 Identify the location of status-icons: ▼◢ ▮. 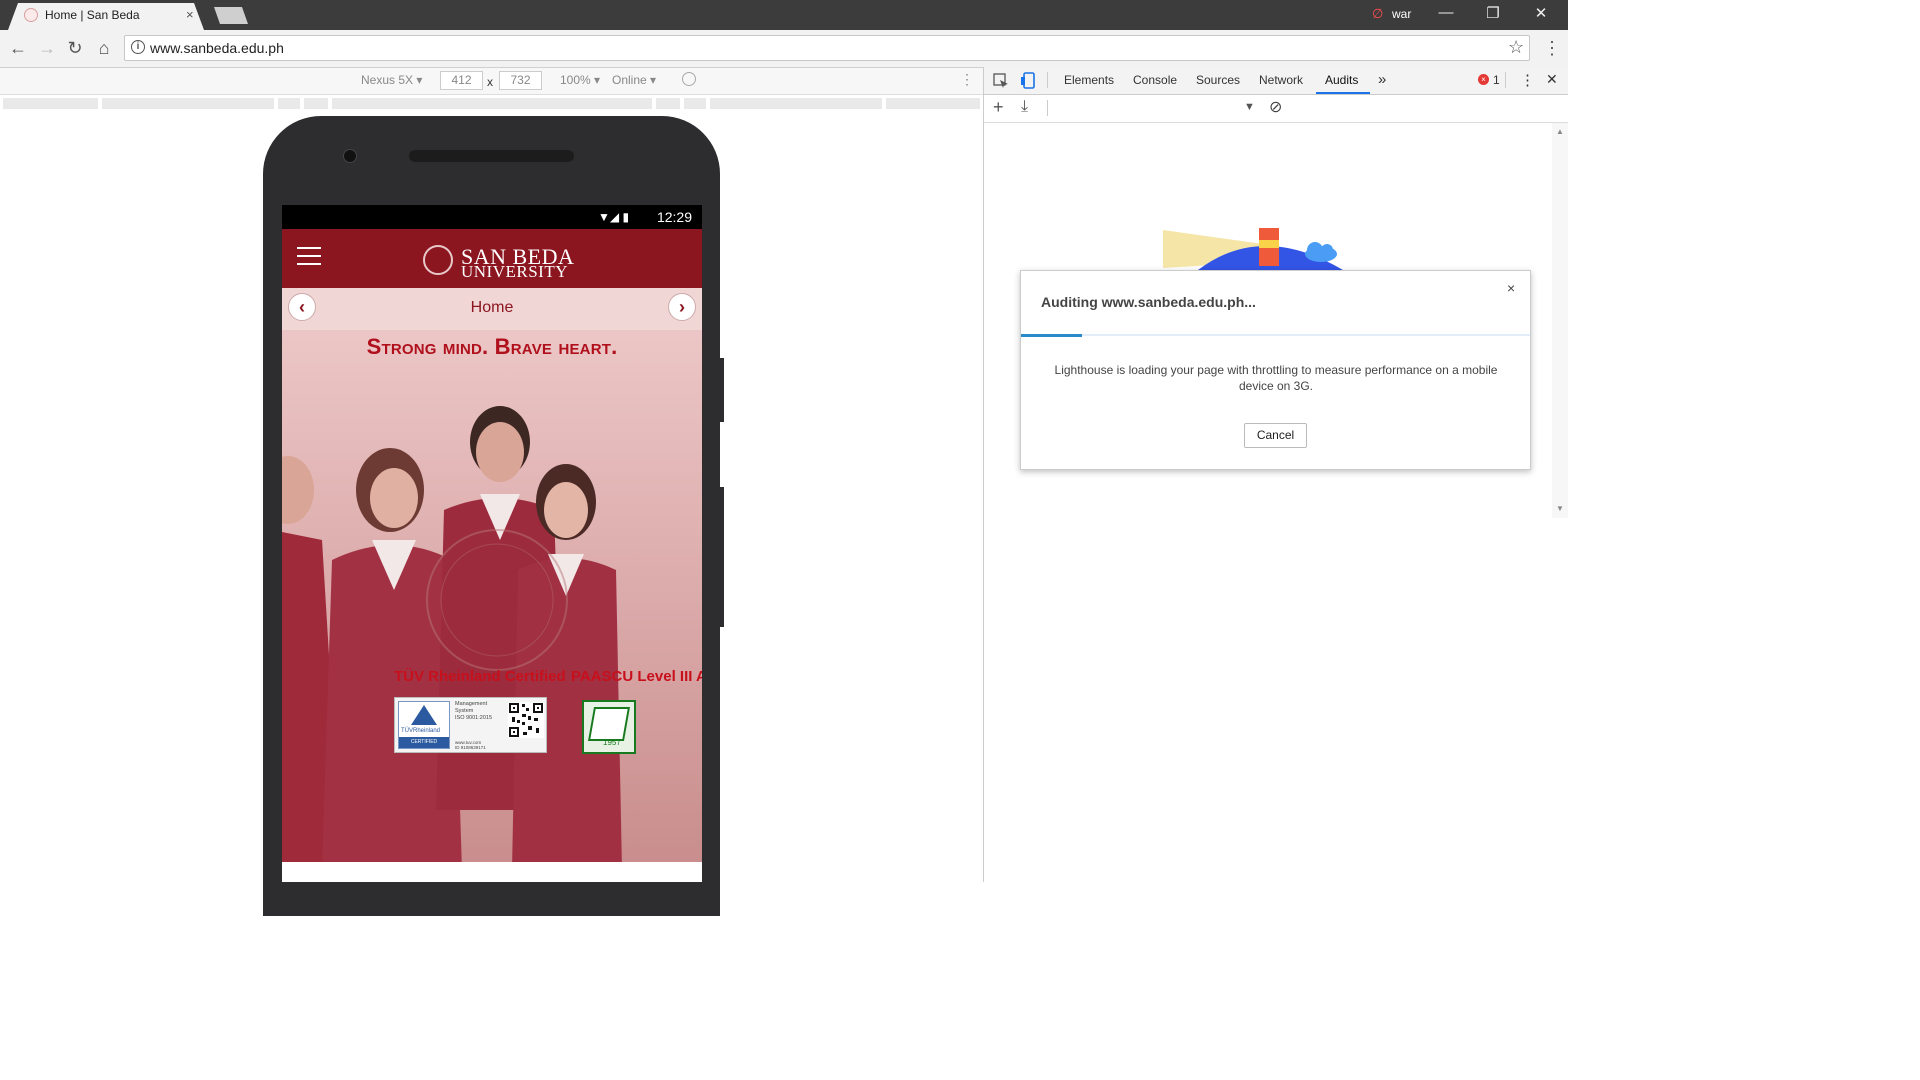
(614, 217).